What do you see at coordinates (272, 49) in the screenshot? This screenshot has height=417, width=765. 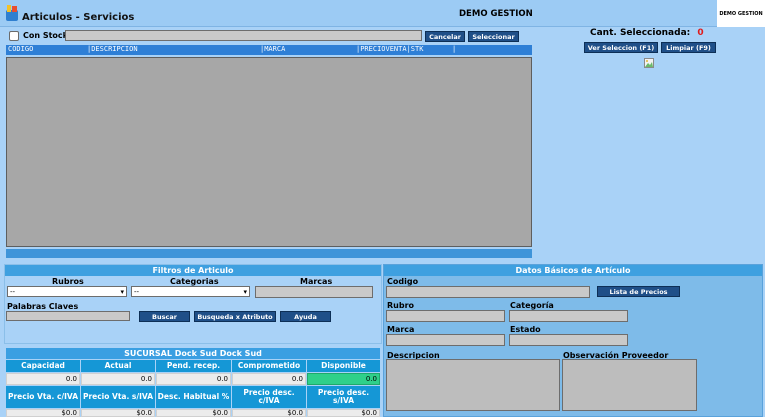 I see `column-marca: |MARCA` at bounding box center [272, 49].